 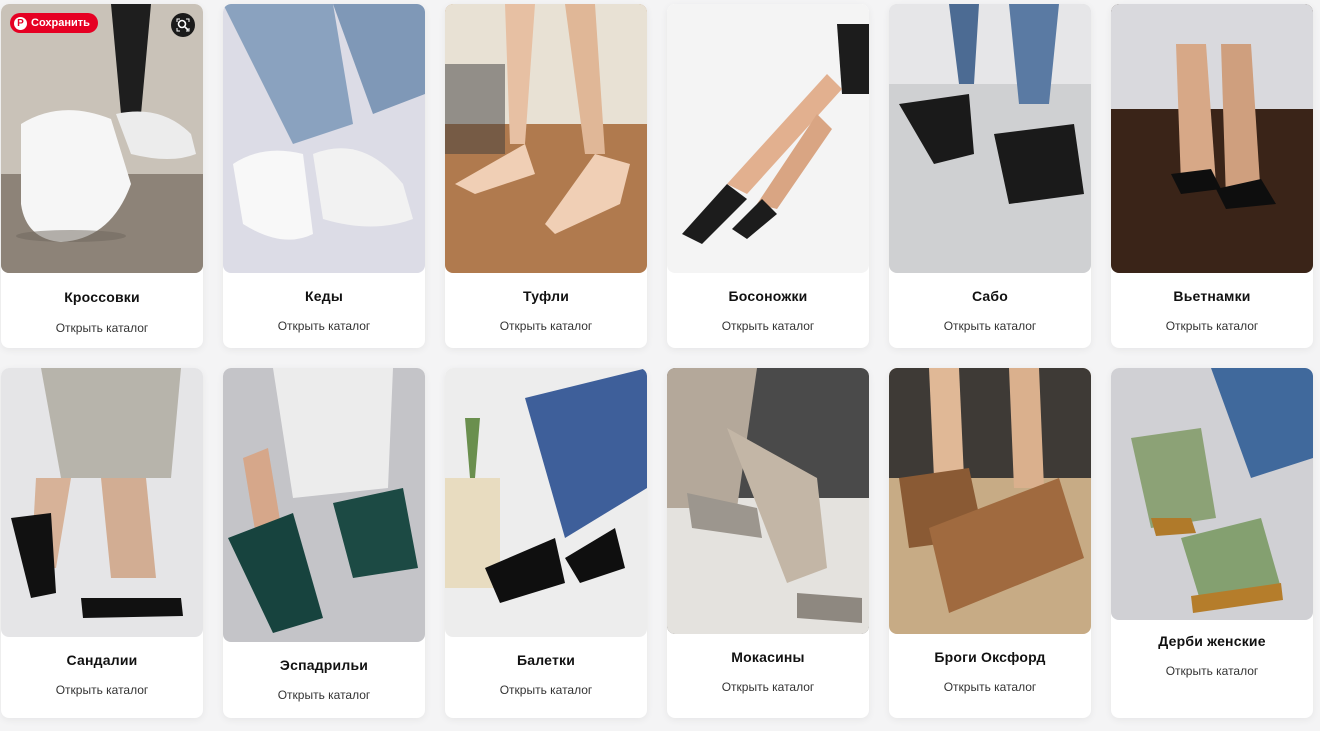 I want to click on pinterest-save-button: P Сохранить, so click(x=54, y=23).